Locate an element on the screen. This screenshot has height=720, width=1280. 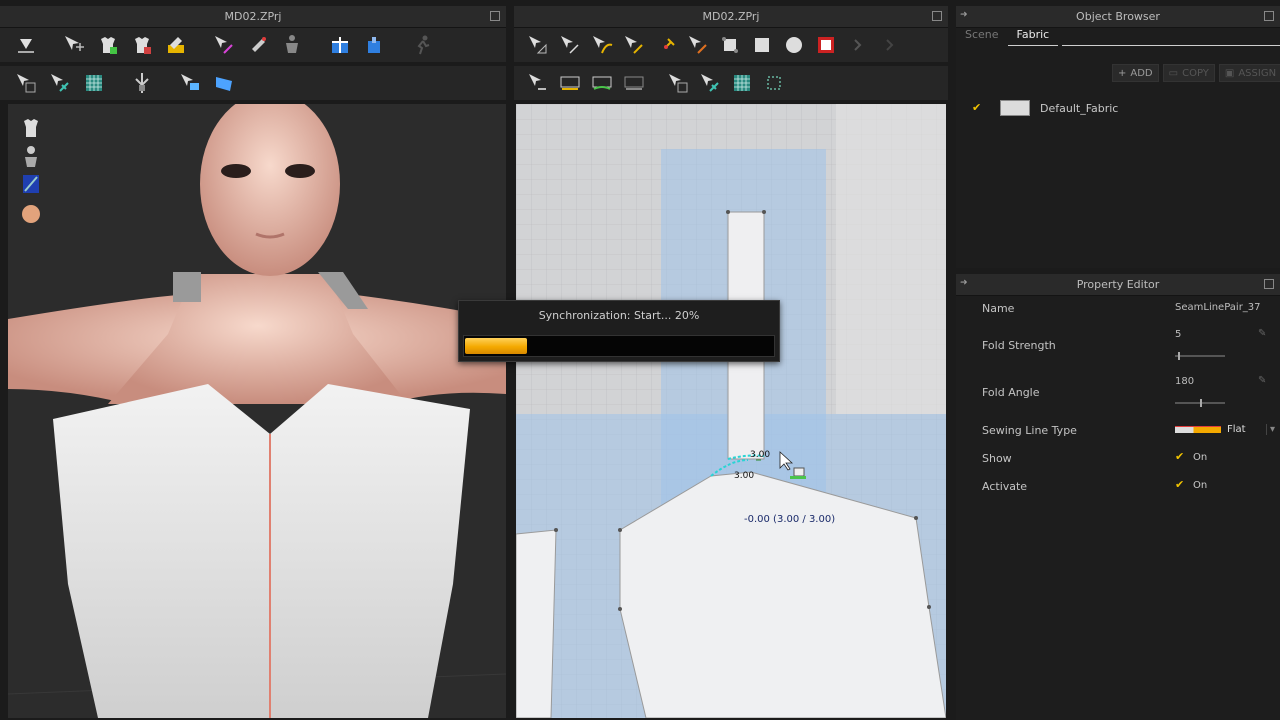
simulate-run-icon is located at coordinates (422, 45).